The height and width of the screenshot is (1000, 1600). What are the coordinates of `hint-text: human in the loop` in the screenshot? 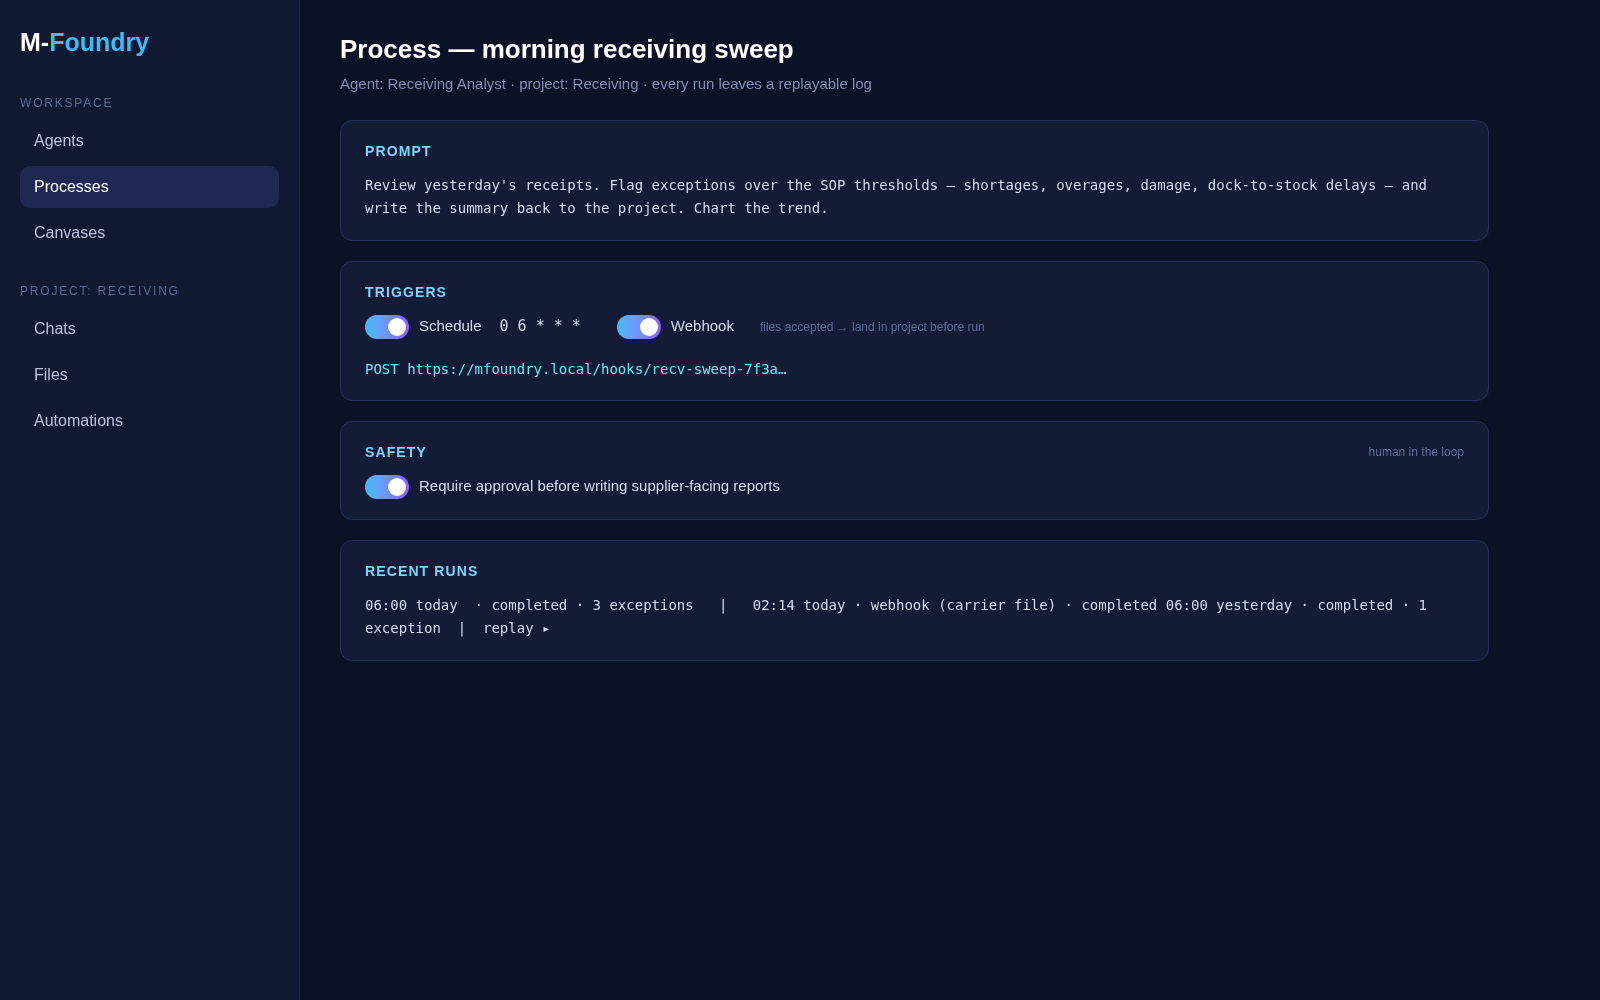 It's located at (1416, 452).